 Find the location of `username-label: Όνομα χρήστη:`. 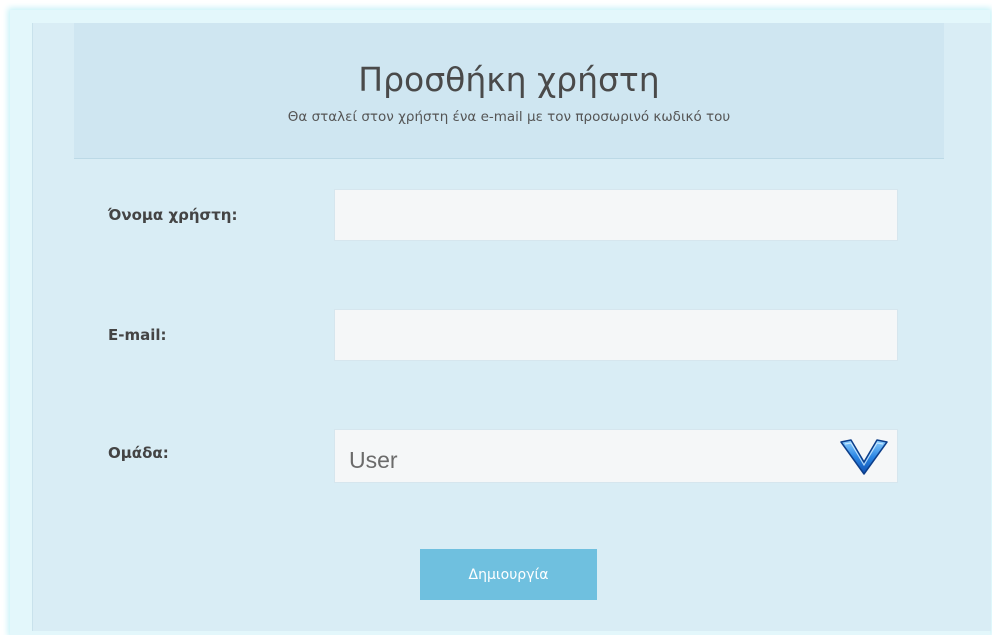

username-label: Όνομα χρήστη: is located at coordinates (173, 215).